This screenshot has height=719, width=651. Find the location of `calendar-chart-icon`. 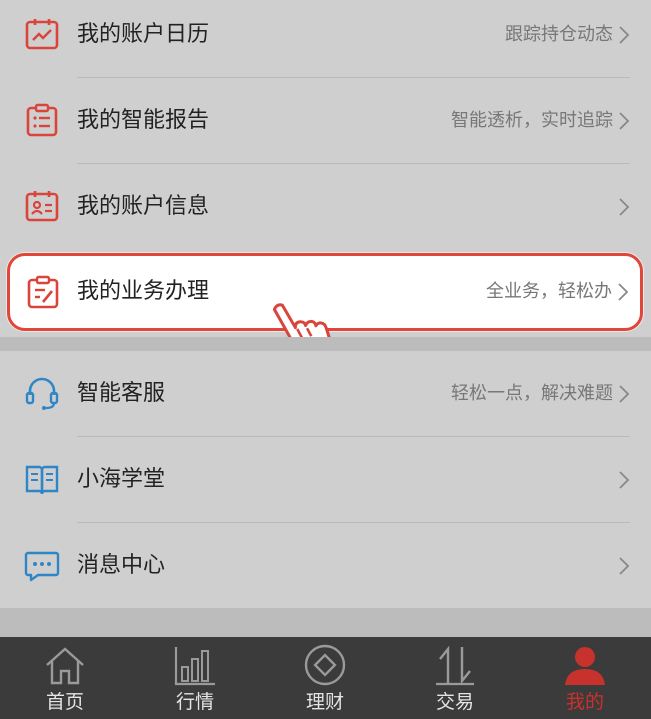

calendar-chart-icon is located at coordinates (42, 34).